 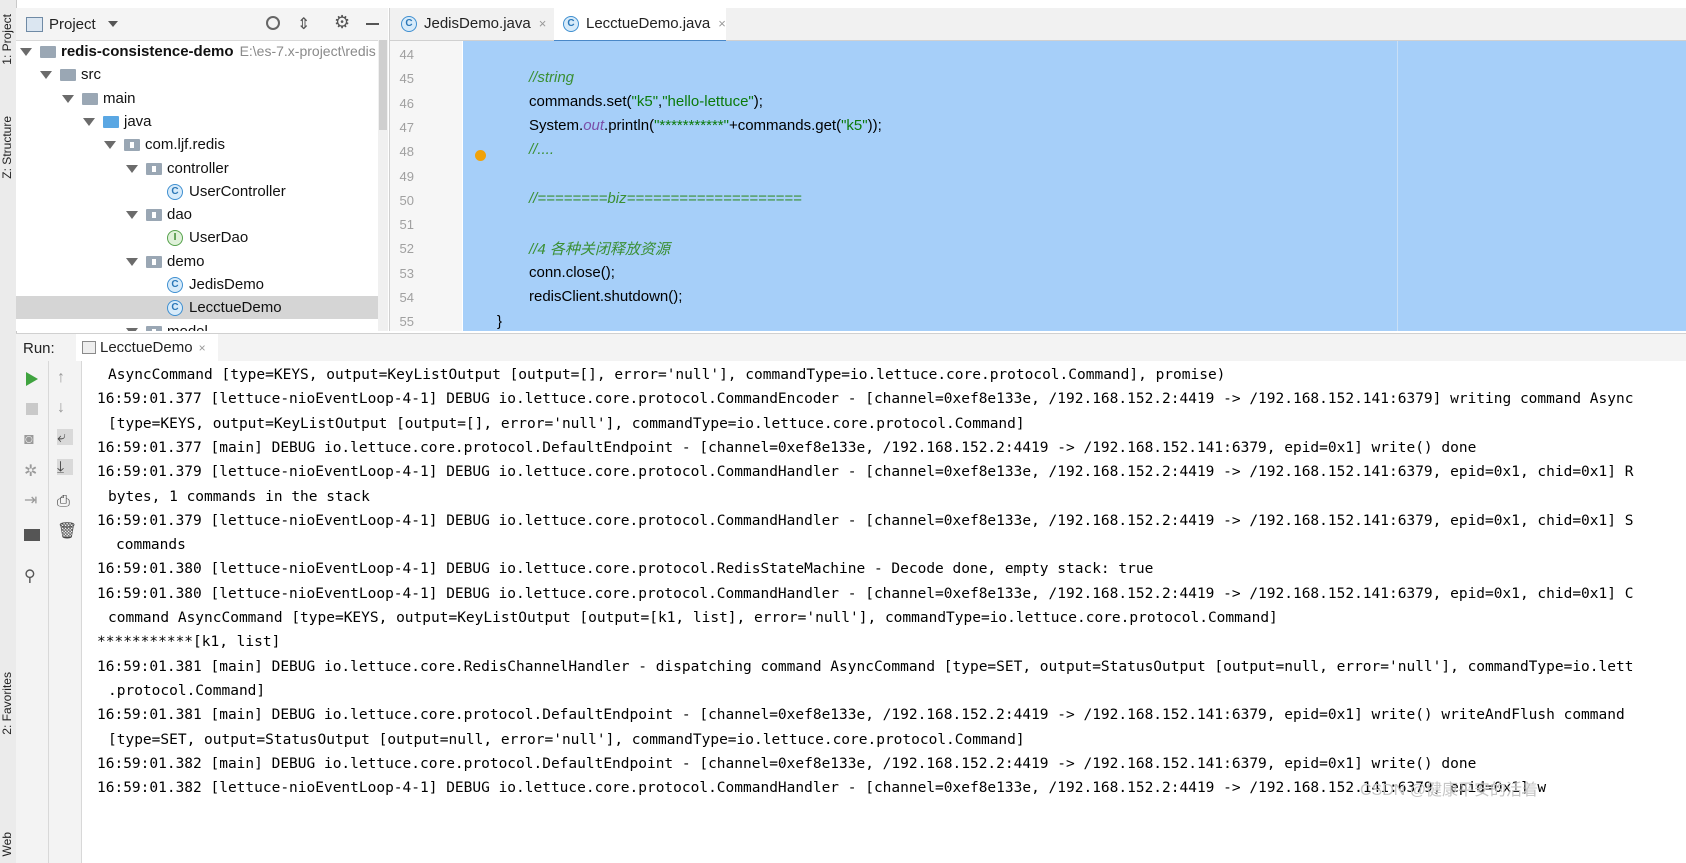 What do you see at coordinates (480, 155) in the screenshot?
I see `bulb-icon` at bounding box center [480, 155].